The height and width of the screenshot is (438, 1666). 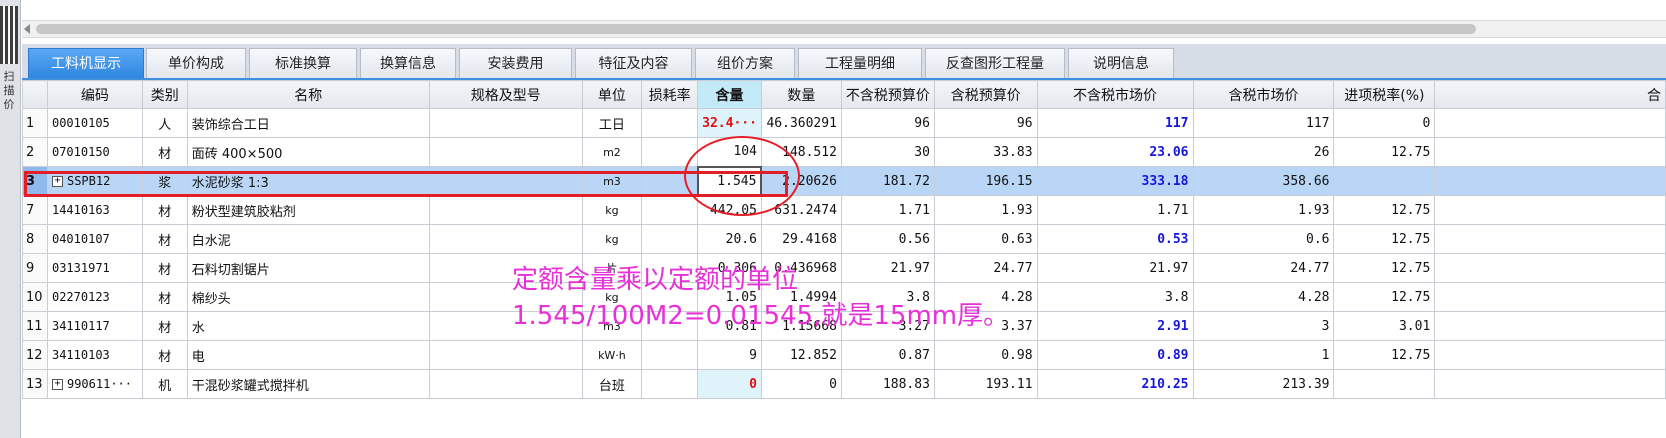 What do you see at coordinates (94, 239) in the screenshot?
I see `cell-code: 04010107` at bounding box center [94, 239].